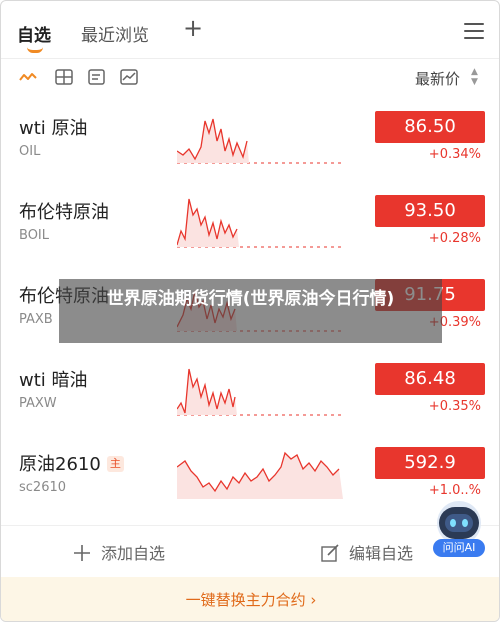 Image resolution: width=500 pixels, height=622 pixels. I want to click on edit-watchlist-label: 编辑自选, so click(381, 553).